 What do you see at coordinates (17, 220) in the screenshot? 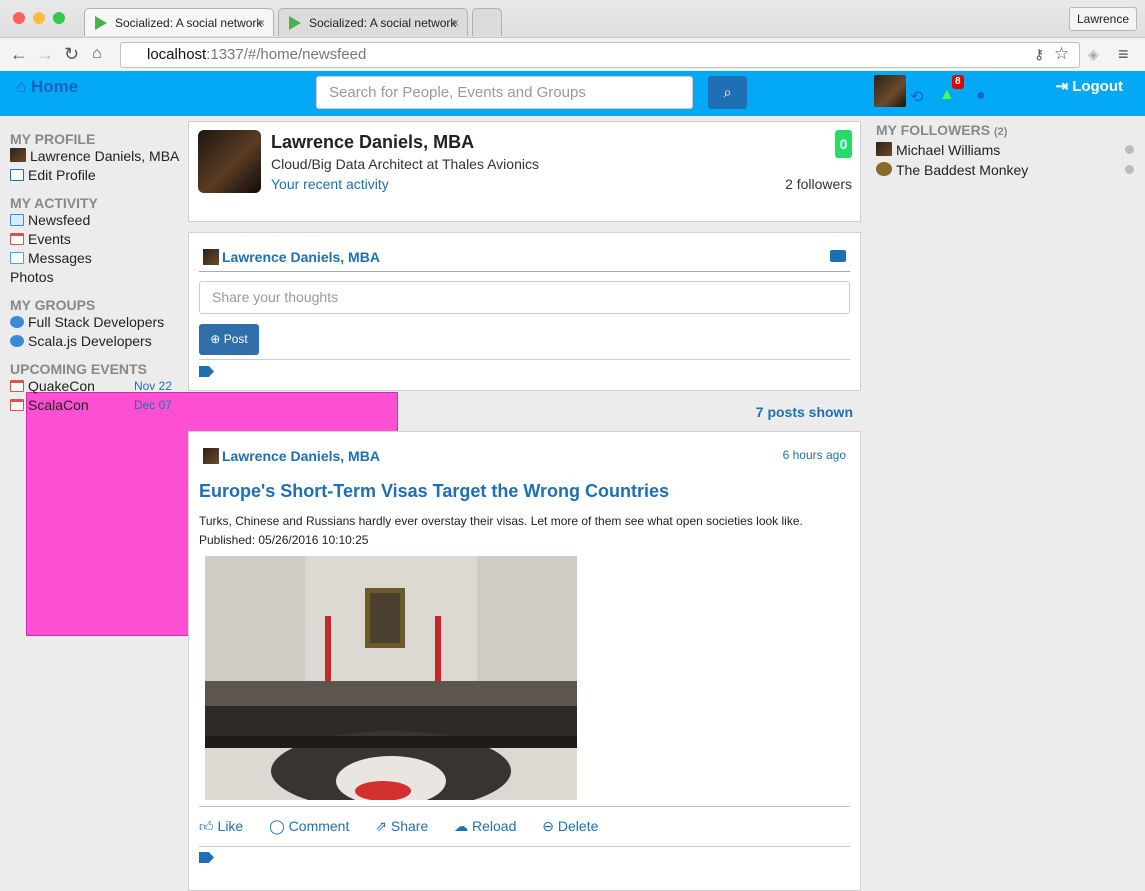
I see `newspaper-icon` at bounding box center [17, 220].